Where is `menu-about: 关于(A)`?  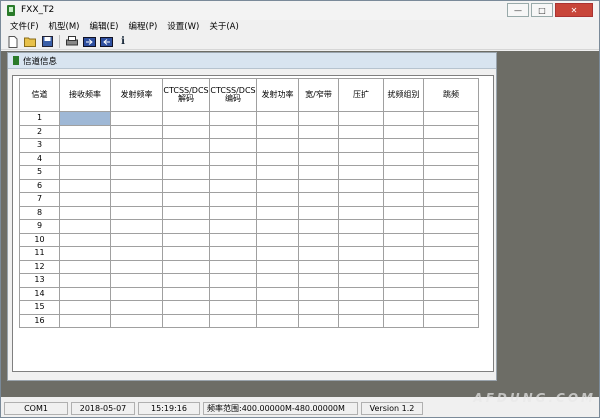 menu-about: 关于(A) is located at coordinates (225, 27).